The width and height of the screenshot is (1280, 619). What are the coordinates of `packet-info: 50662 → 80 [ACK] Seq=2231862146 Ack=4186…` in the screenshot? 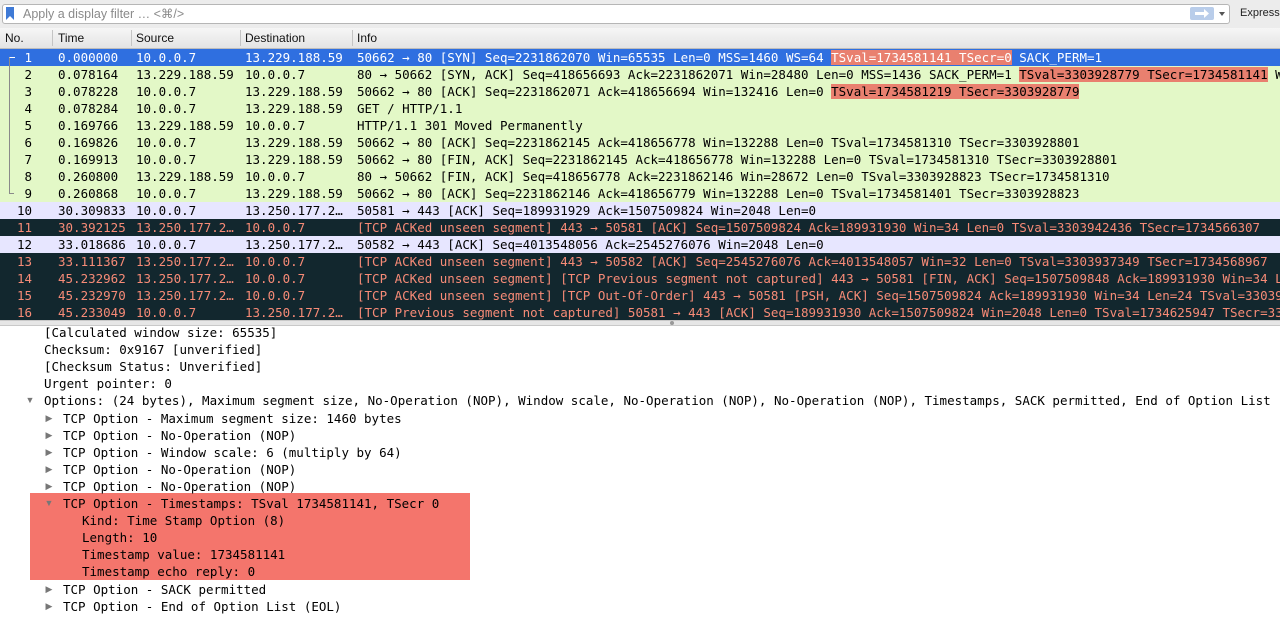 It's located at (818, 193).